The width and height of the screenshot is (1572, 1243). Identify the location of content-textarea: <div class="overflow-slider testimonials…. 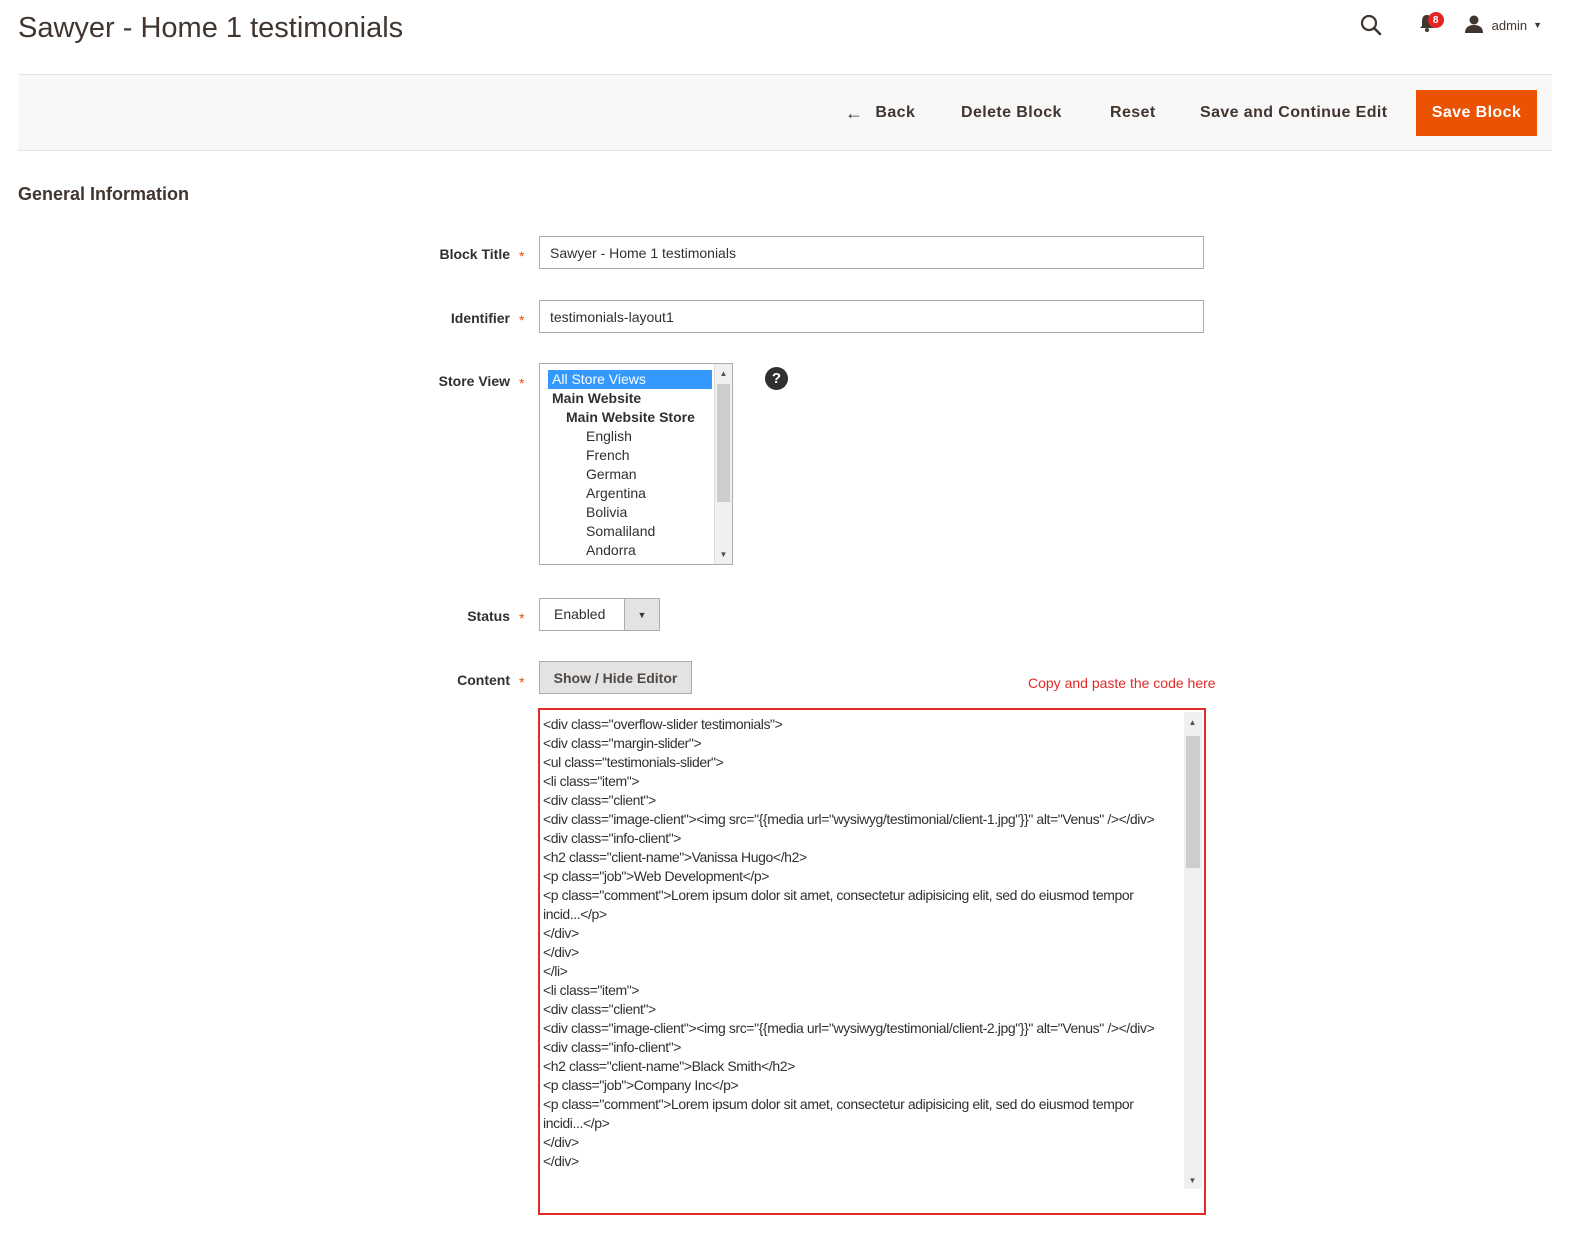
(858, 943).